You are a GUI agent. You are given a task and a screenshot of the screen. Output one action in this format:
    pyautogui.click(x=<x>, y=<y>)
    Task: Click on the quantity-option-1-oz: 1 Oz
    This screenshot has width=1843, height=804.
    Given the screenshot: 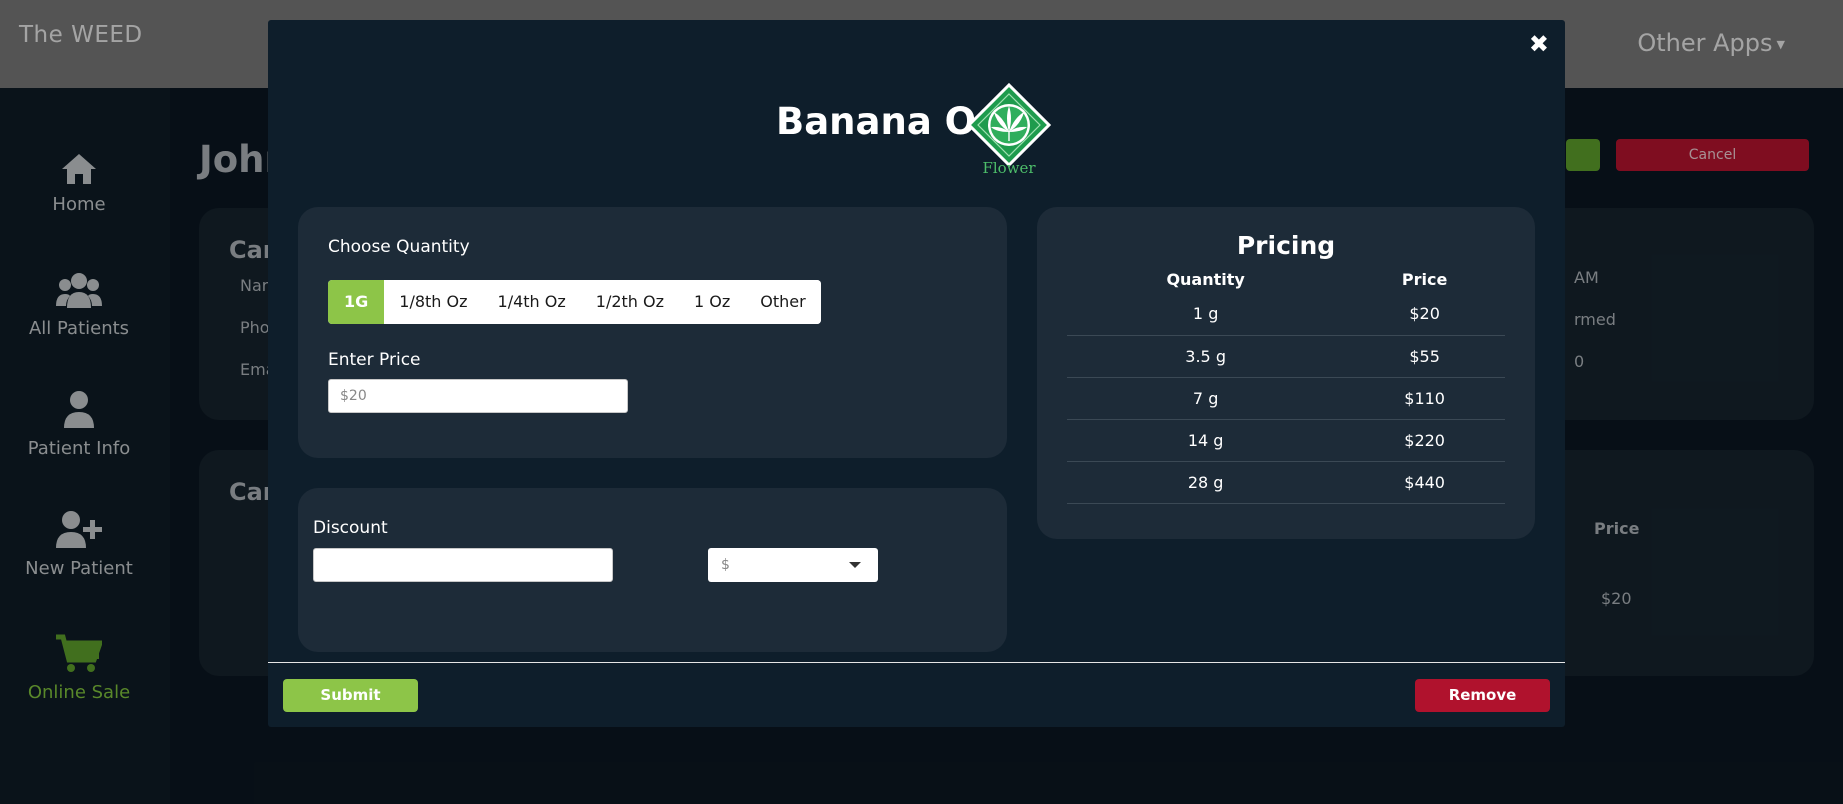 What is the action you would take?
    pyautogui.click(x=712, y=302)
    